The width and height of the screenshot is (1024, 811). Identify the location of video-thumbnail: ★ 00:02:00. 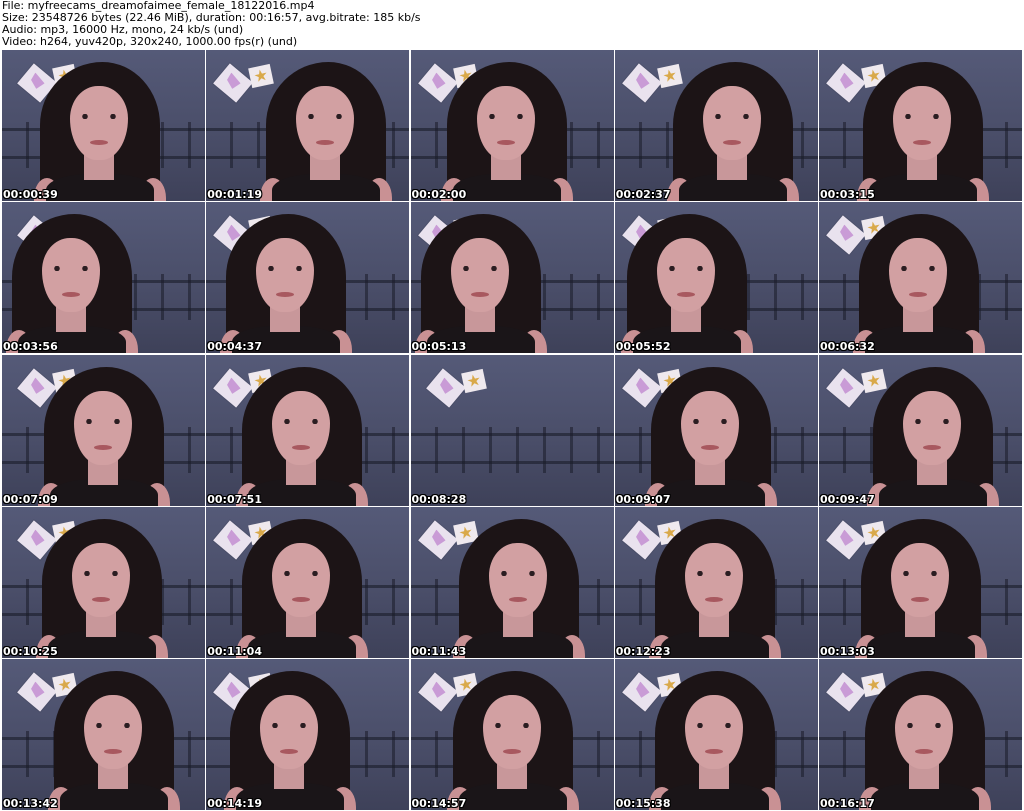
(512, 125).